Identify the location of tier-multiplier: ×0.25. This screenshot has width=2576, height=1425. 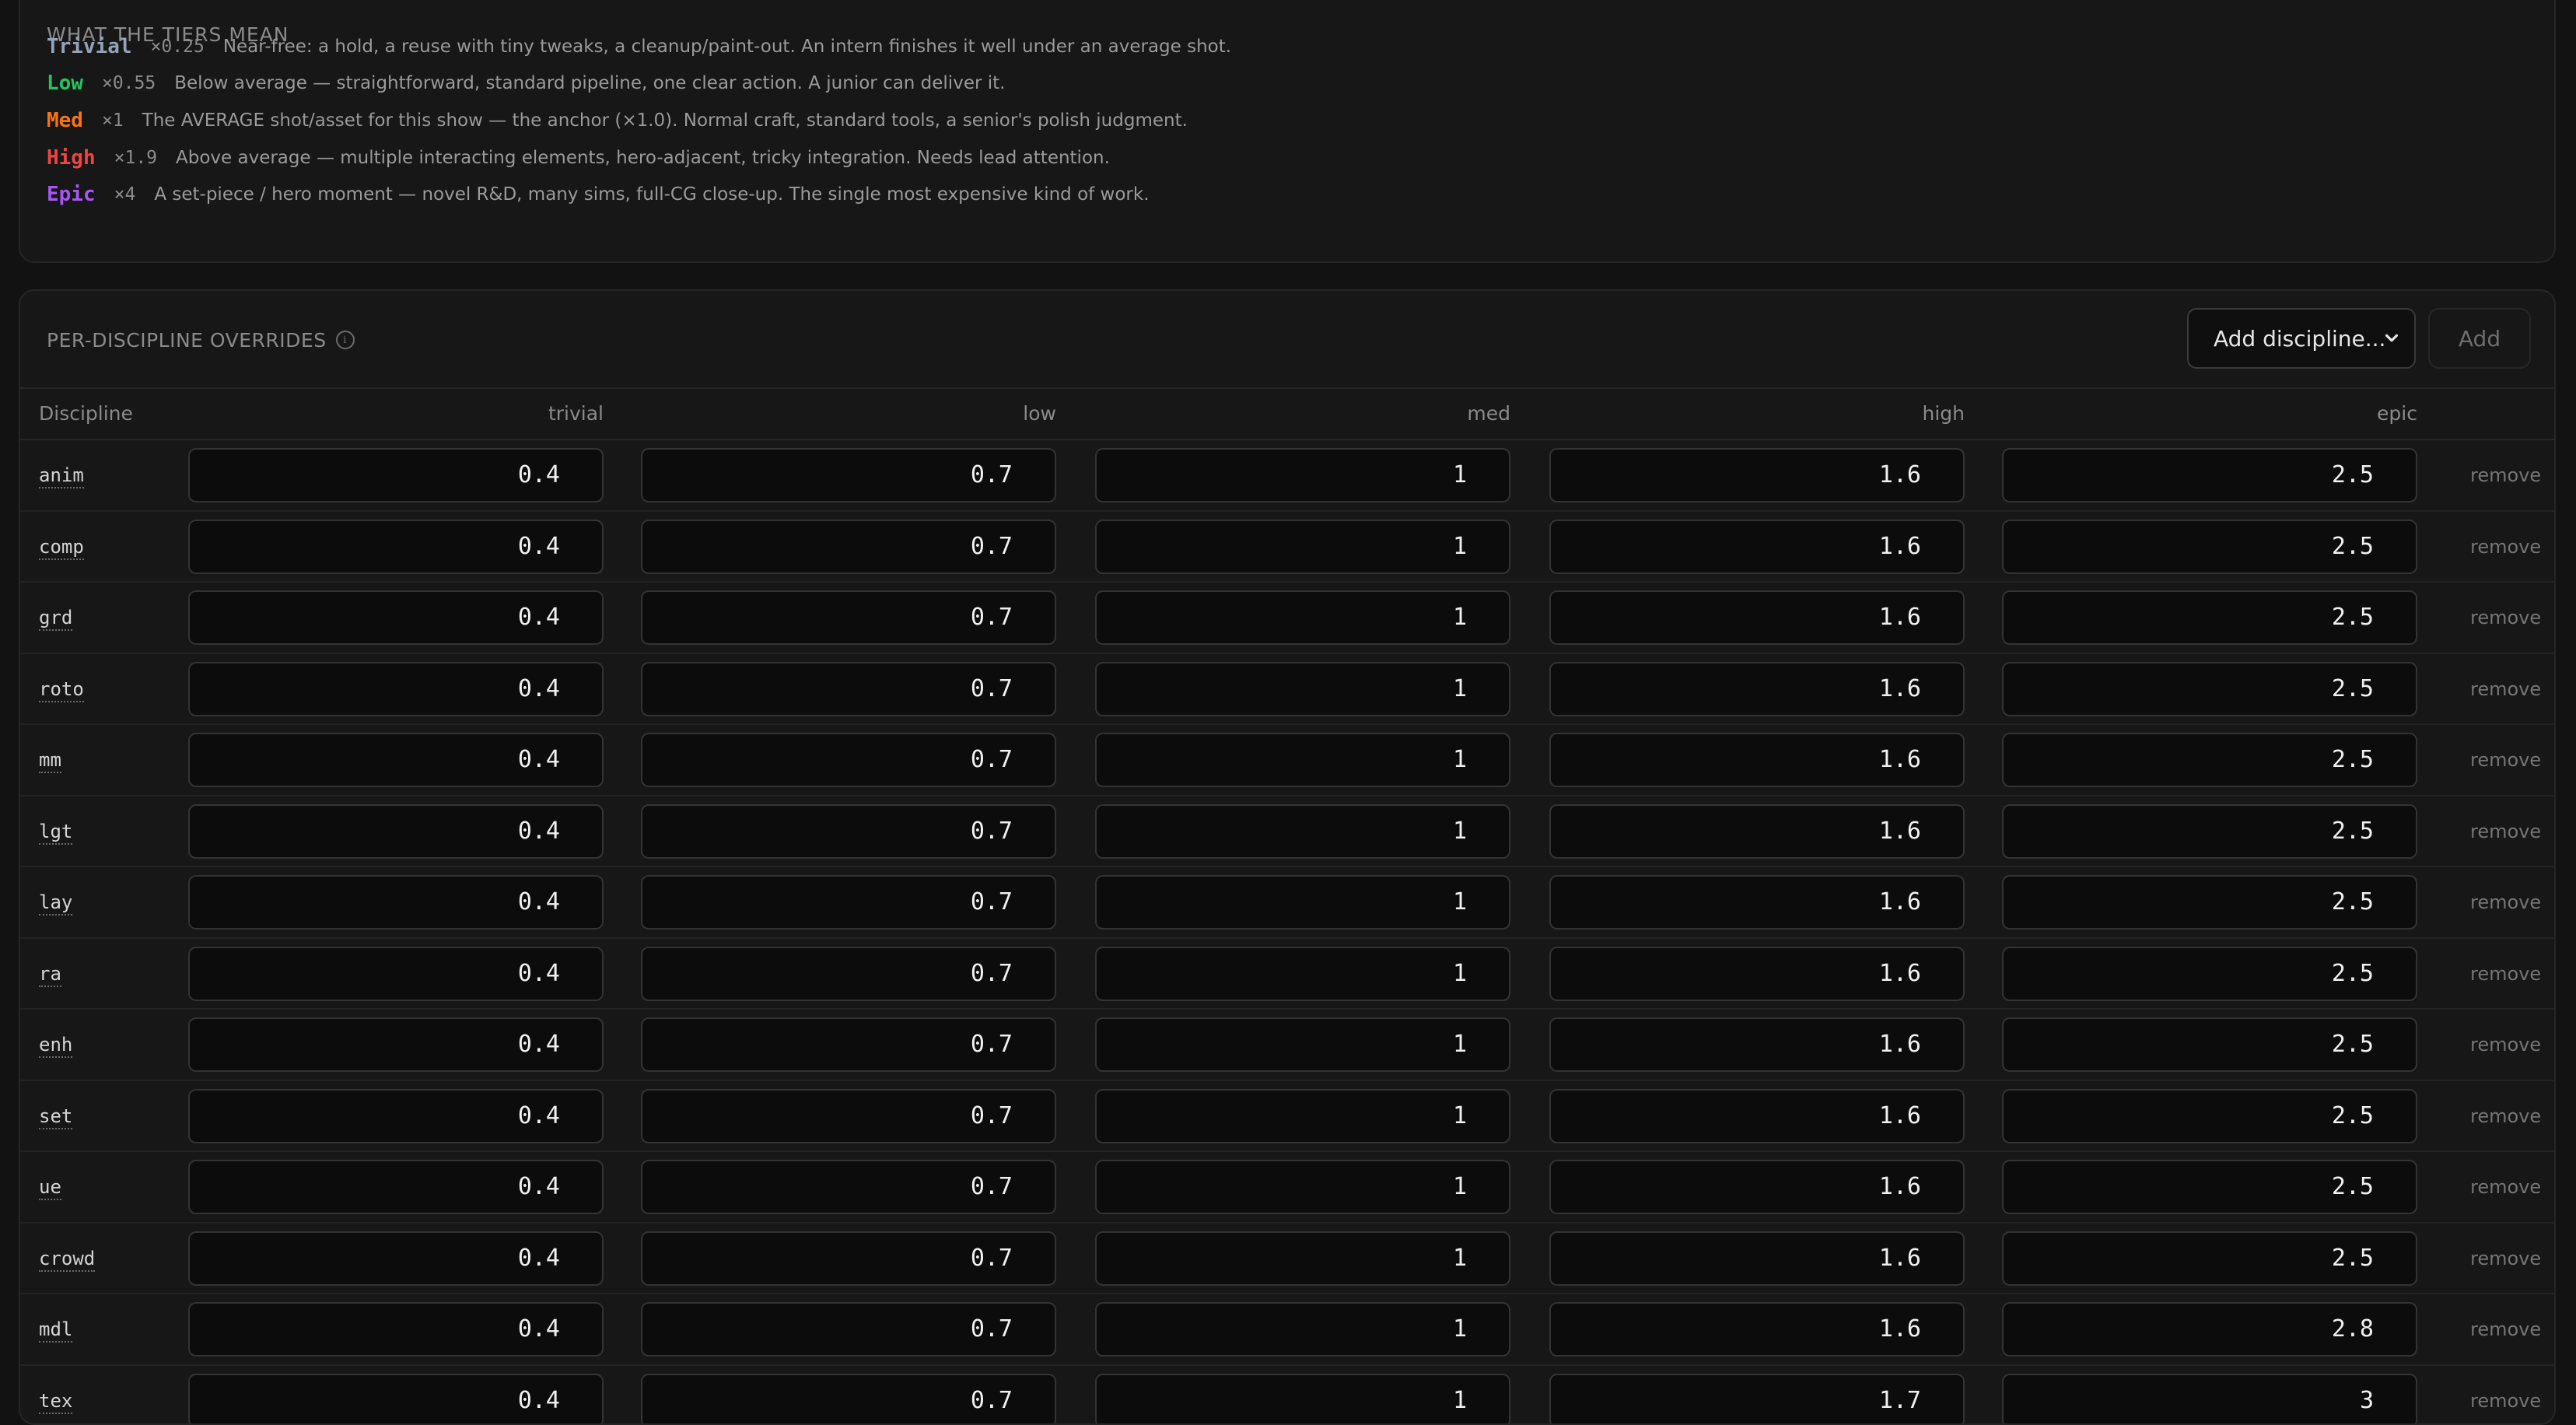
(178, 47).